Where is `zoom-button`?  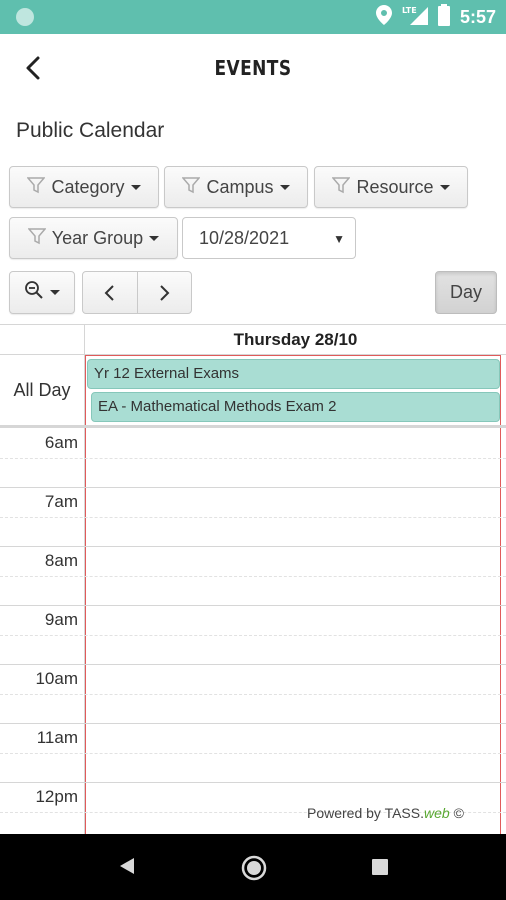
zoom-button is located at coordinates (42, 292).